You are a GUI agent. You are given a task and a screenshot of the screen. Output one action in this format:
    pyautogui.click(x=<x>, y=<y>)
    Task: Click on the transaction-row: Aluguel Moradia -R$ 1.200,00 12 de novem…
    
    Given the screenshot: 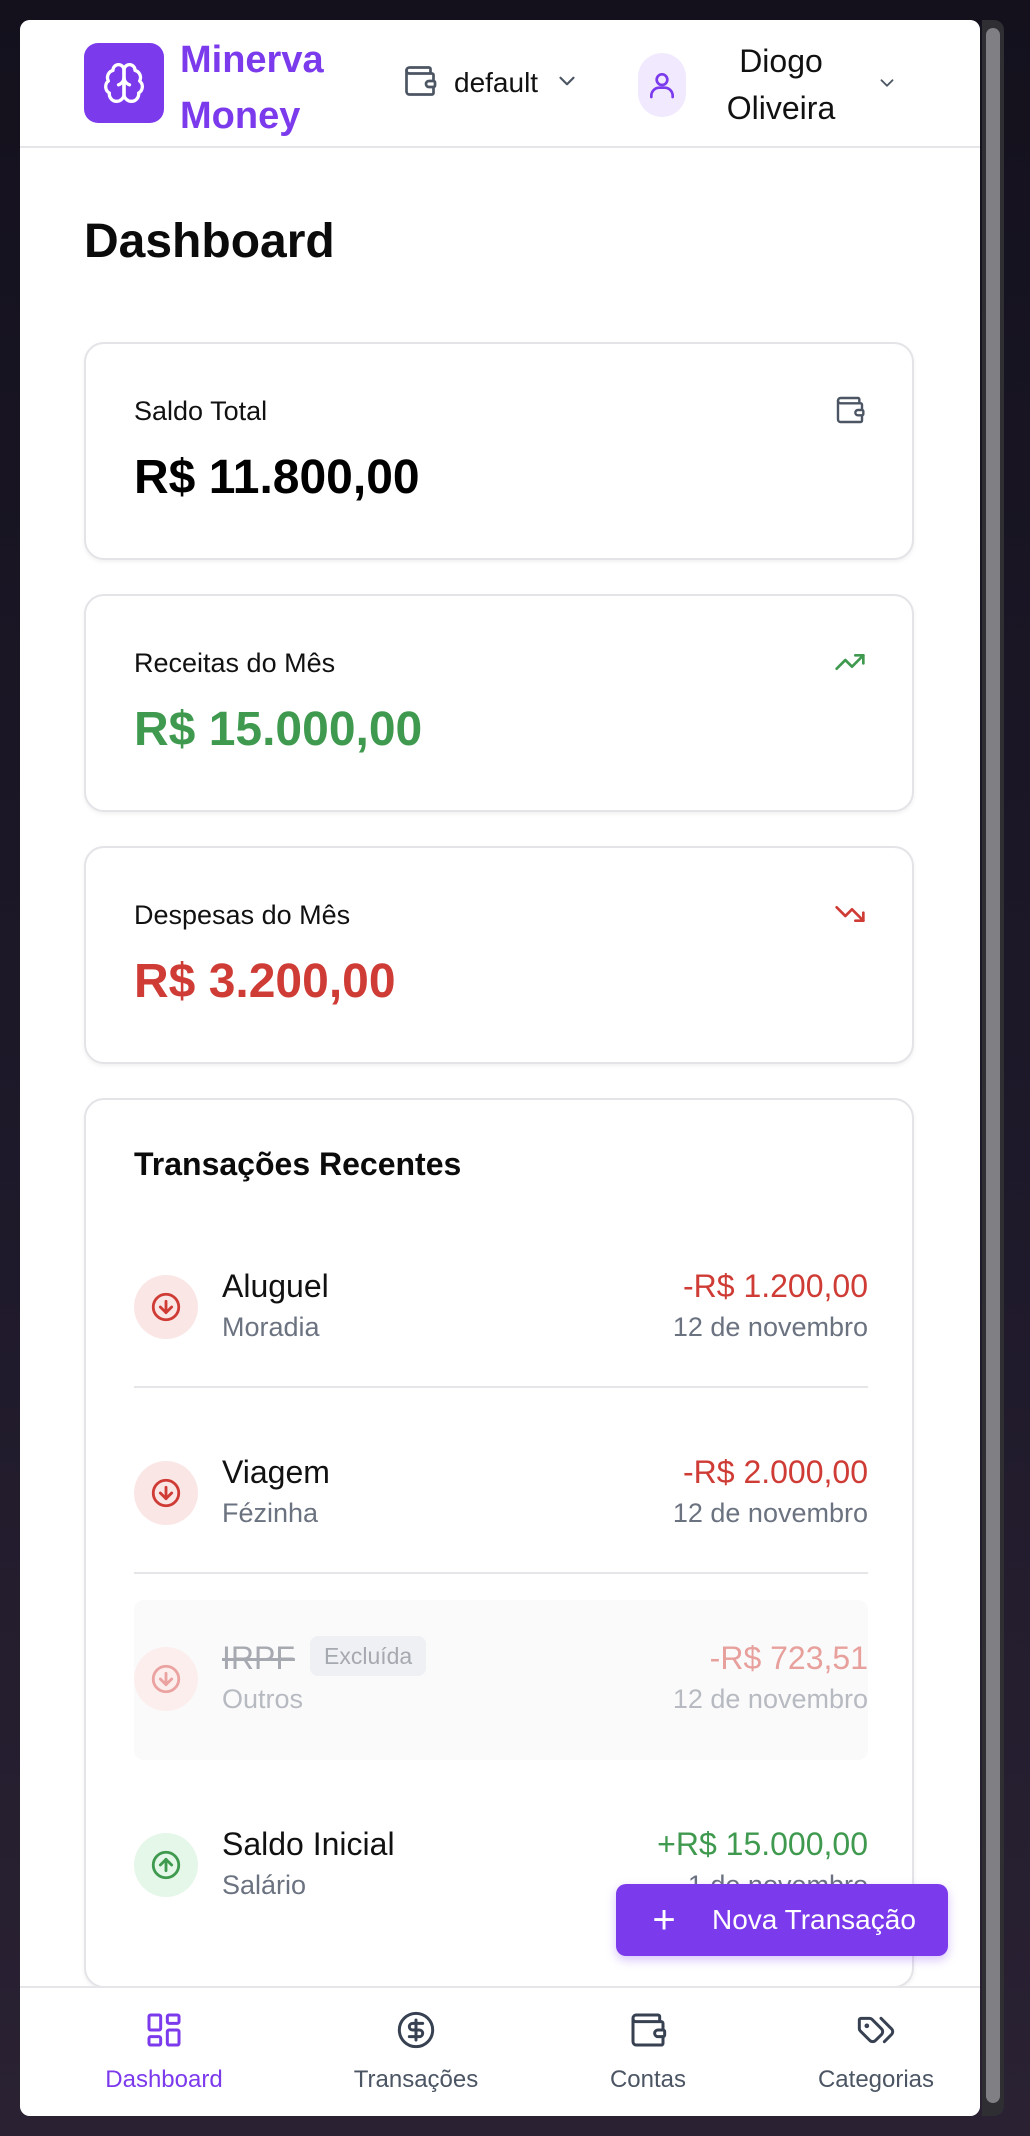 What is the action you would take?
    pyautogui.click(x=501, y=1308)
    